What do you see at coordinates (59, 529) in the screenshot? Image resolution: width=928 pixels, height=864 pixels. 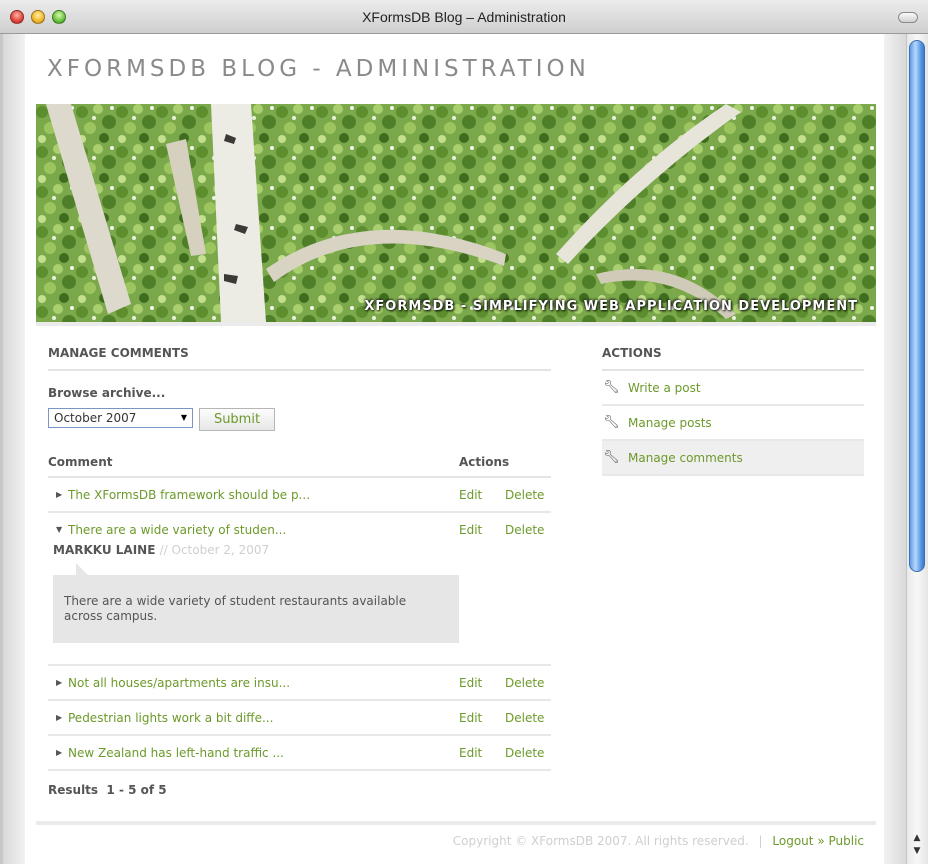 I see `collapse-arrow-icon: ▼` at bounding box center [59, 529].